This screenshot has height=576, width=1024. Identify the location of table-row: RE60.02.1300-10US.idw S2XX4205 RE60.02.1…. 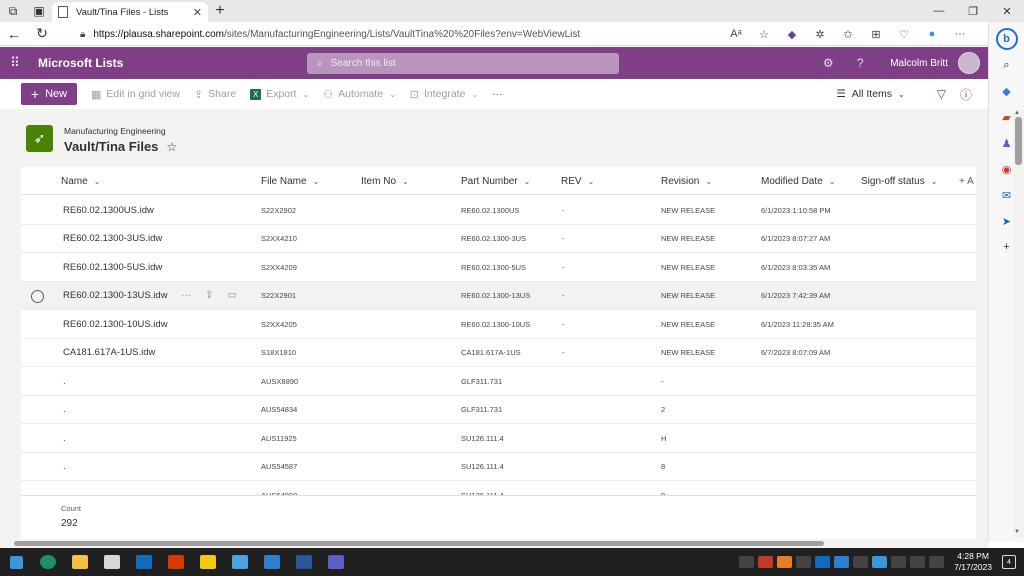
(498, 324).